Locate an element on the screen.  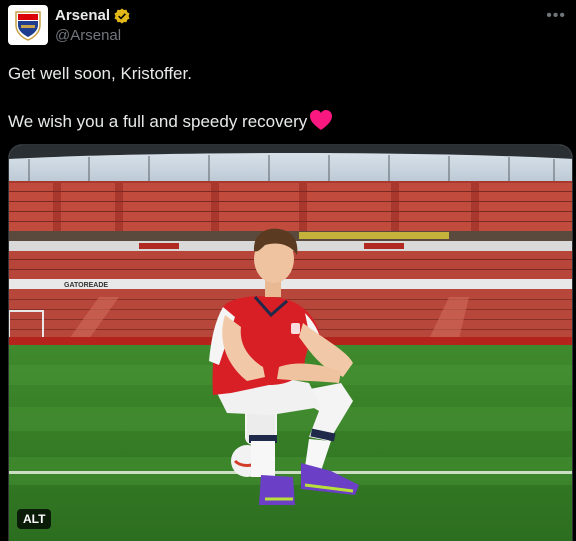
red-heart-icon is located at coordinates (321, 120).